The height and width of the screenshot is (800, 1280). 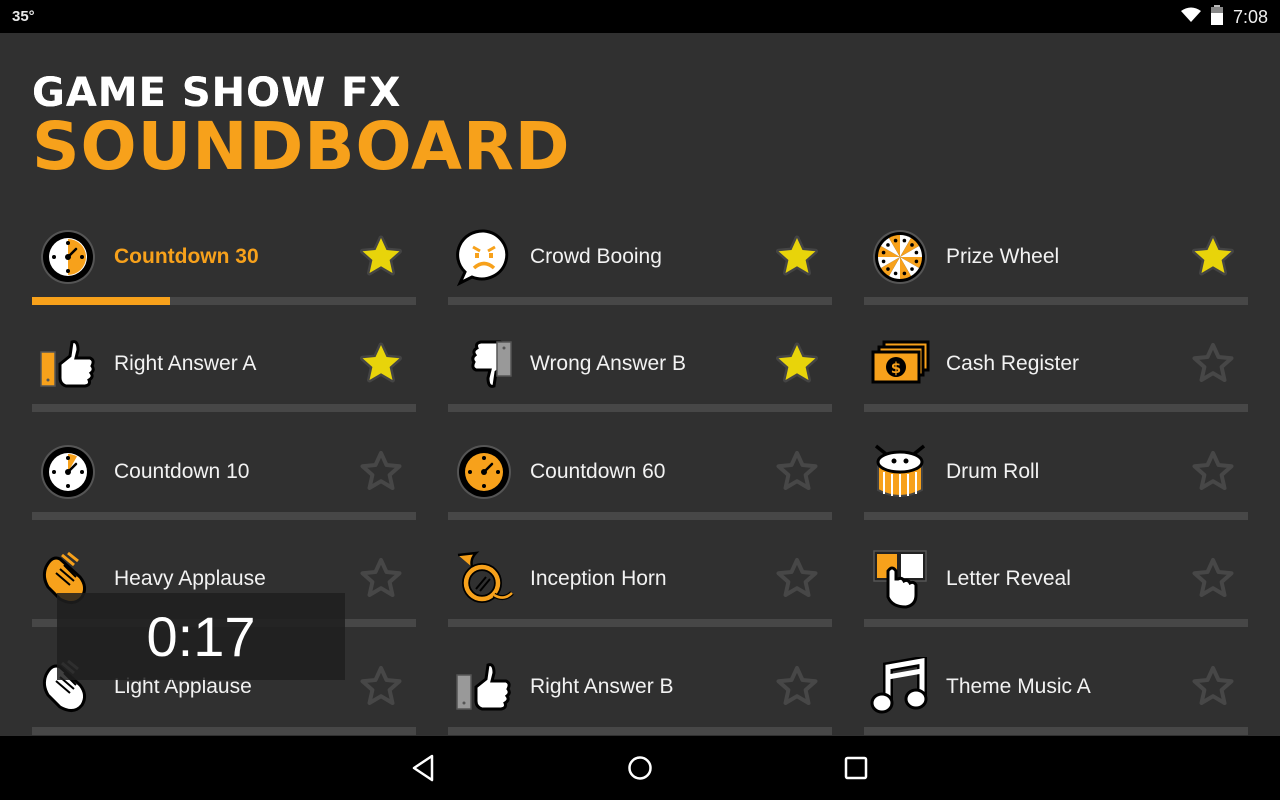 What do you see at coordinates (900, 472) in the screenshot?
I see `drum-icon` at bounding box center [900, 472].